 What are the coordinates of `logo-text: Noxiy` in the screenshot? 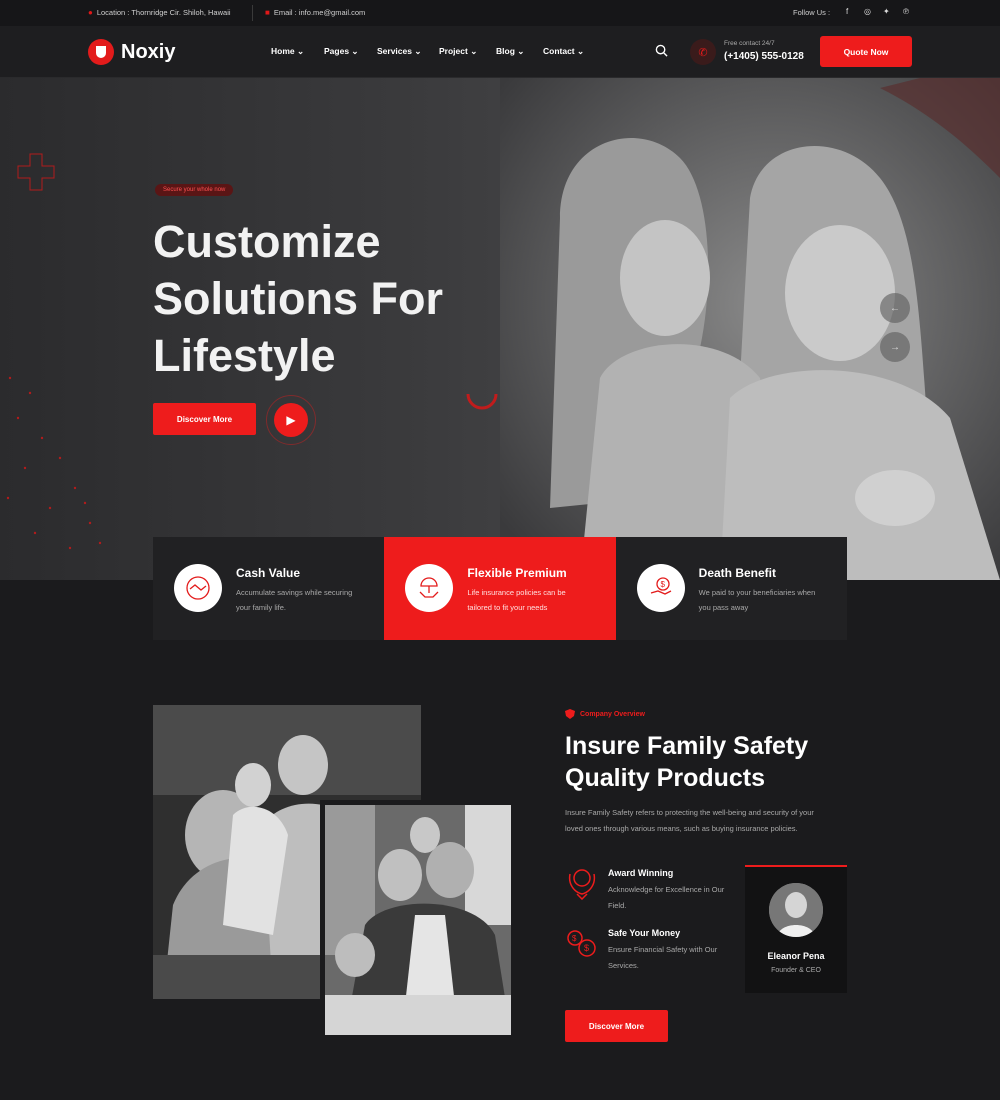 It's located at (148, 51).